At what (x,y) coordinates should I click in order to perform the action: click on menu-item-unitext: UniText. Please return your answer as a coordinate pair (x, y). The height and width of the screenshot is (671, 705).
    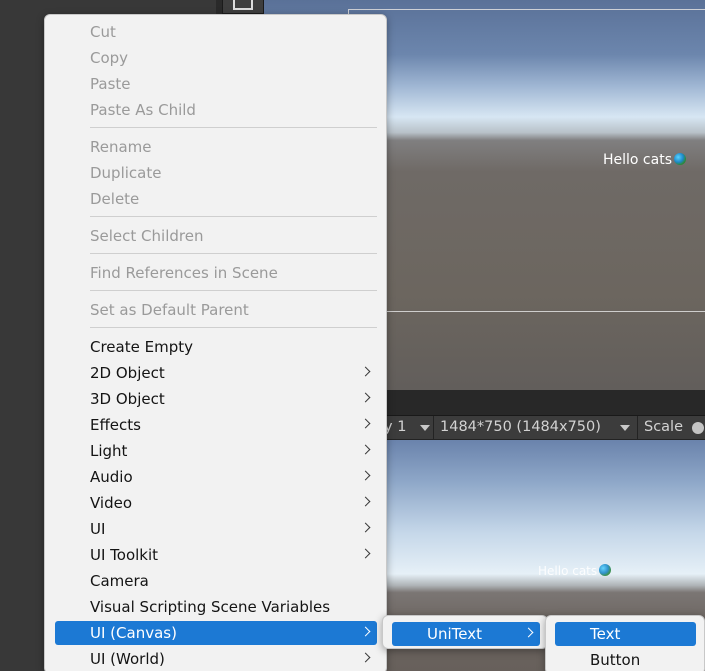
    Looking at the image, I should click on (466, 634).